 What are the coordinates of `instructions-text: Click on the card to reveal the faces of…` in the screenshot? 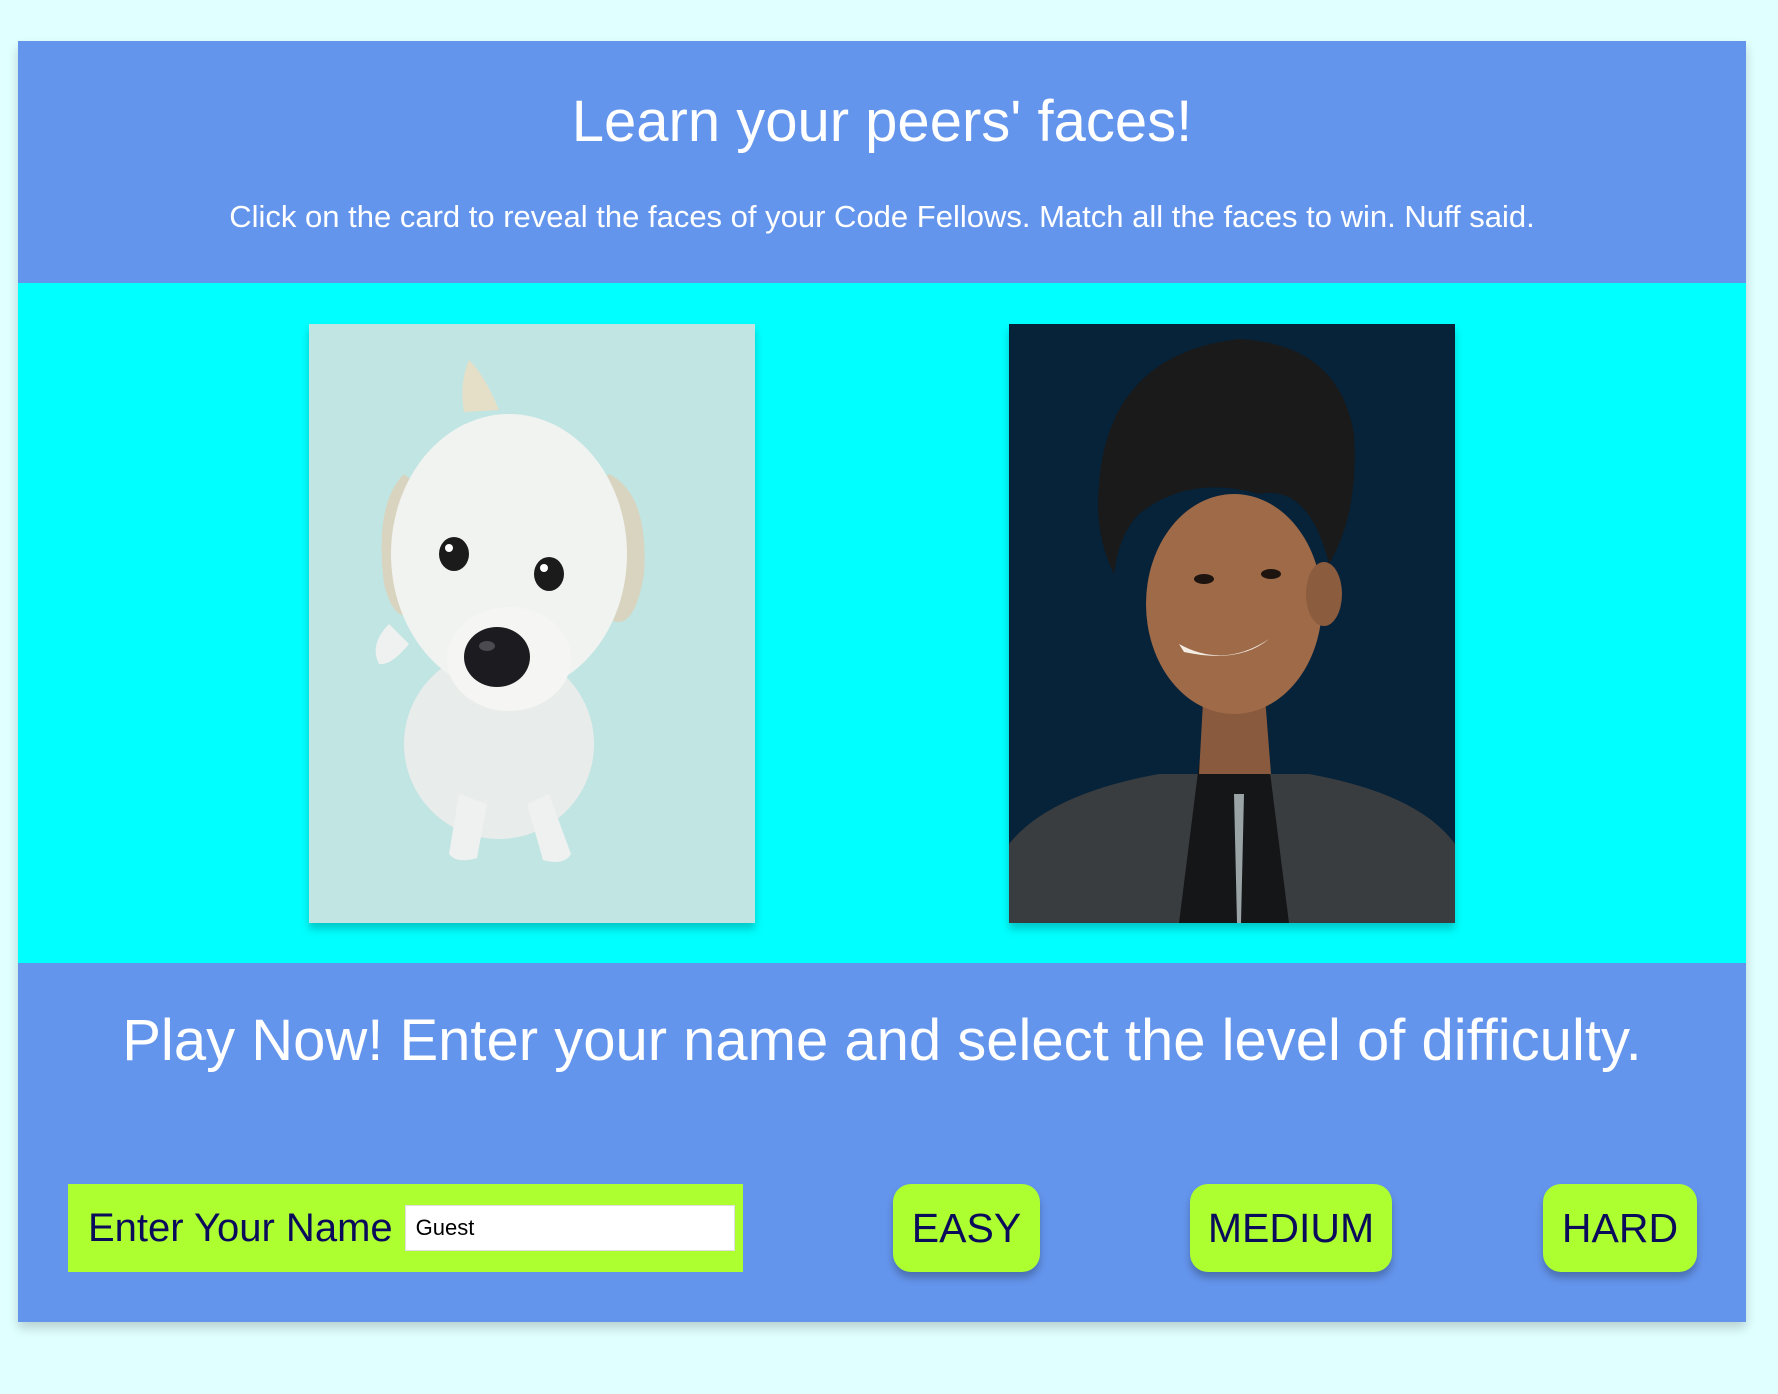 It's located at (882, 216).